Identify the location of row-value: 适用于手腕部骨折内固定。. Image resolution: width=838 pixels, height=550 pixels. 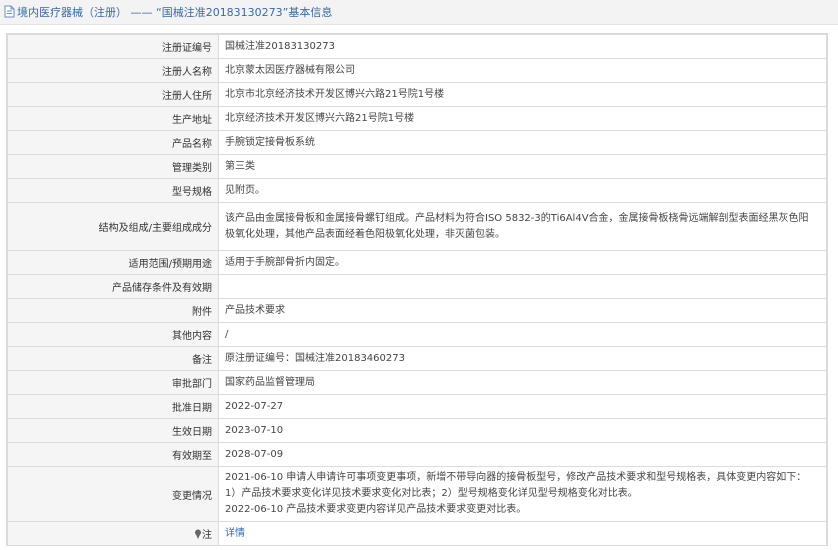
(522, 262).